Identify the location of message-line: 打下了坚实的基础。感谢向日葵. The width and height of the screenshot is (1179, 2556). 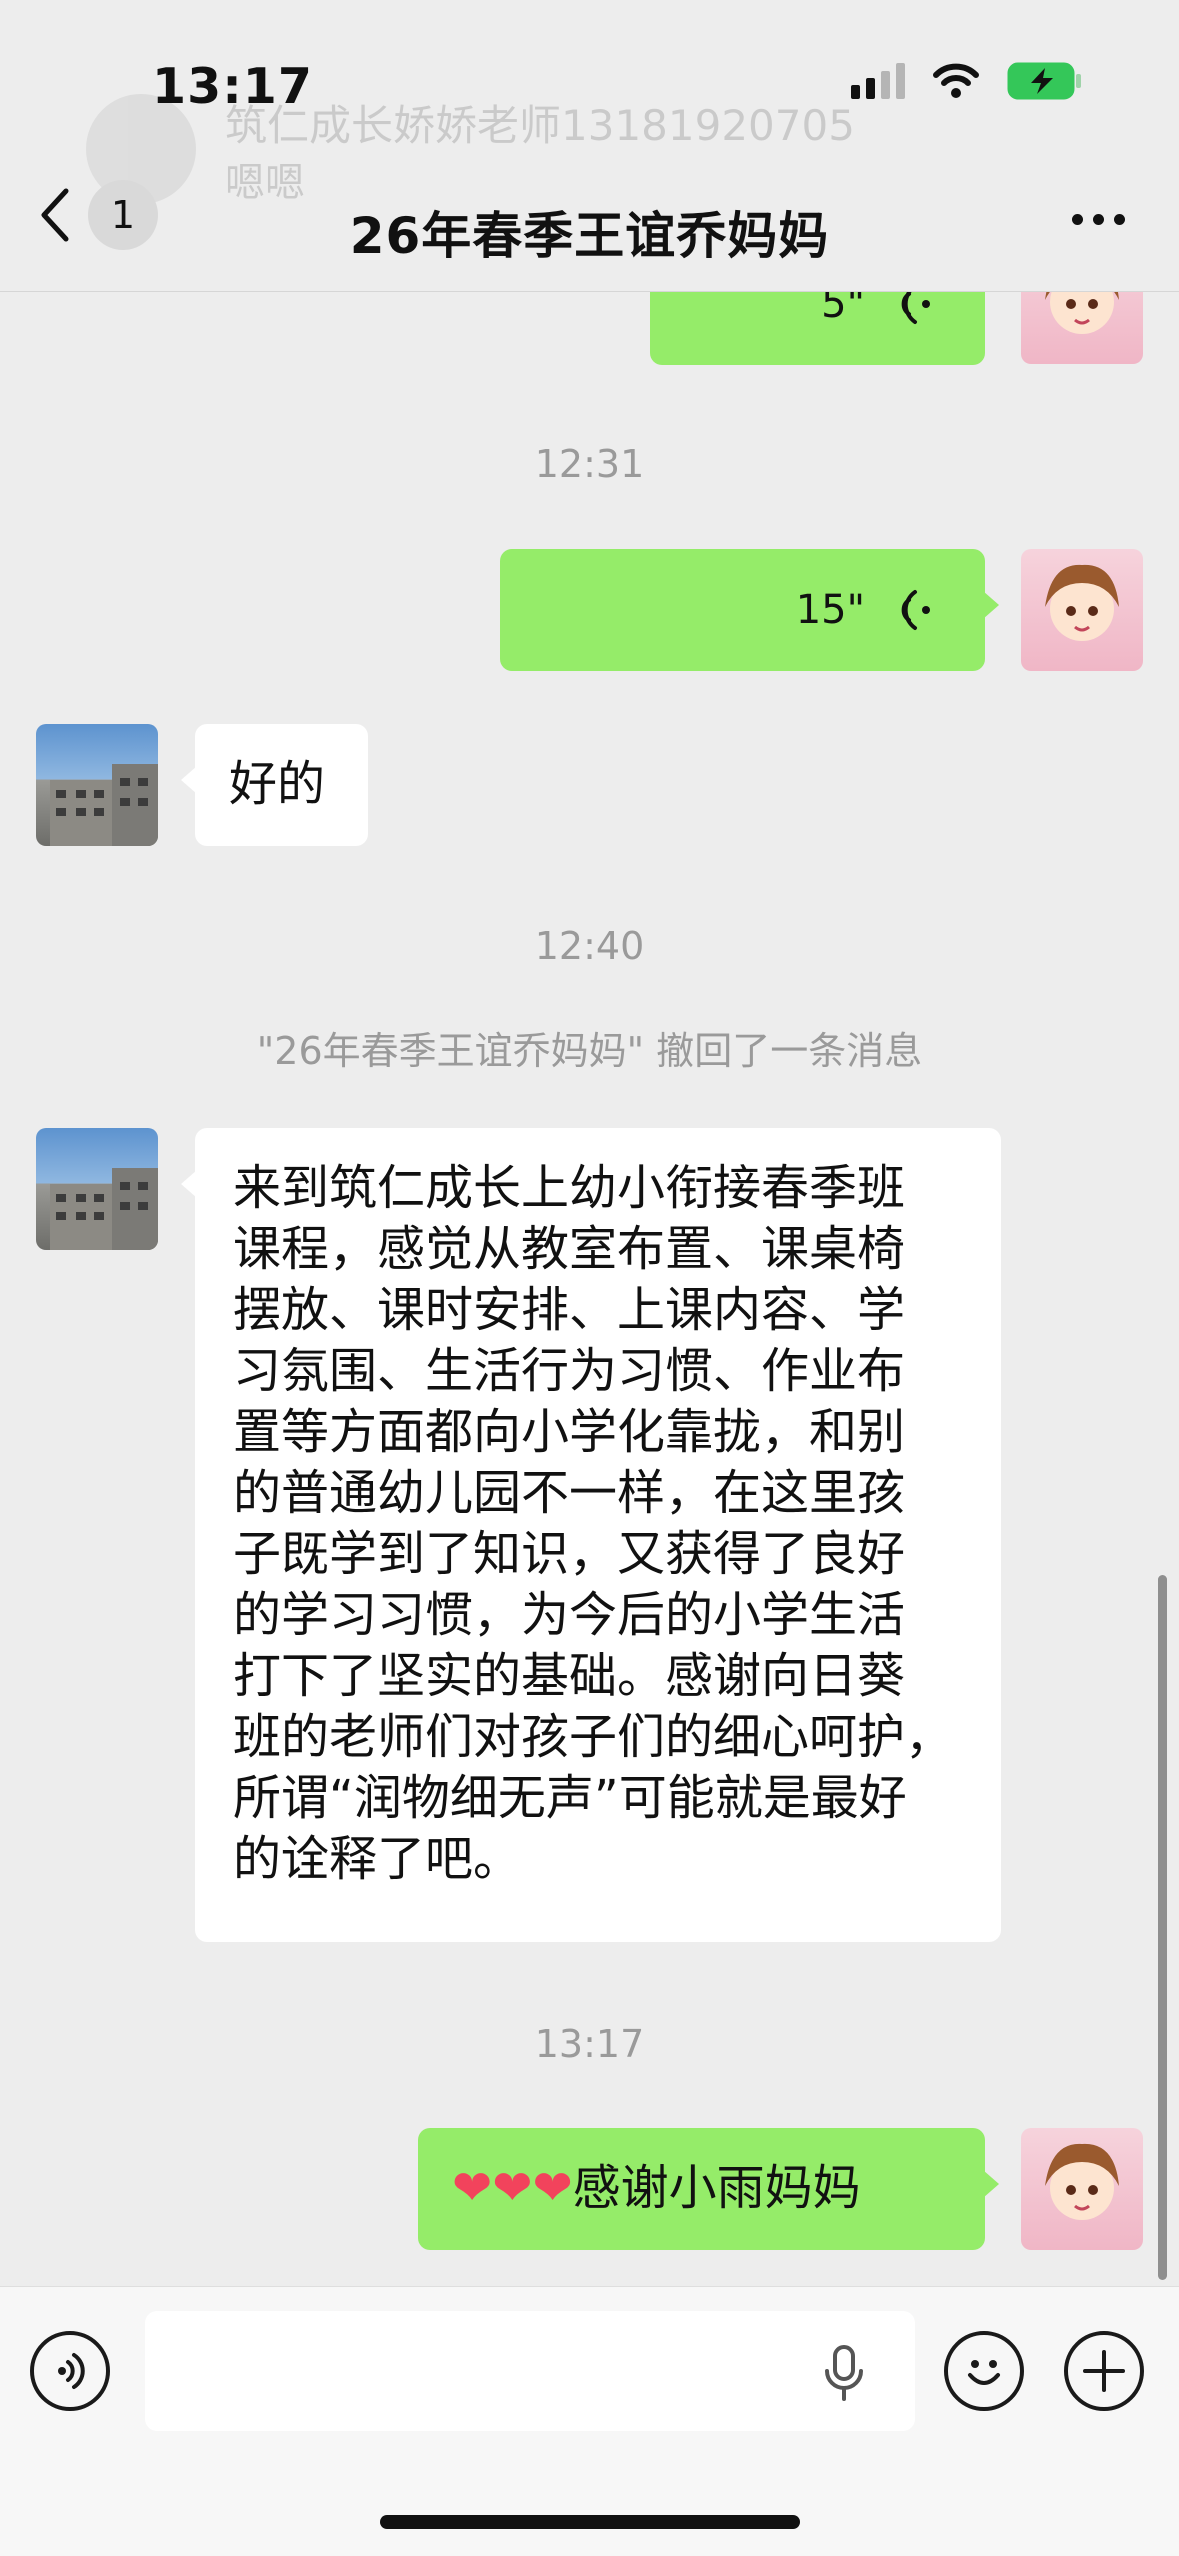
(569, 1676).